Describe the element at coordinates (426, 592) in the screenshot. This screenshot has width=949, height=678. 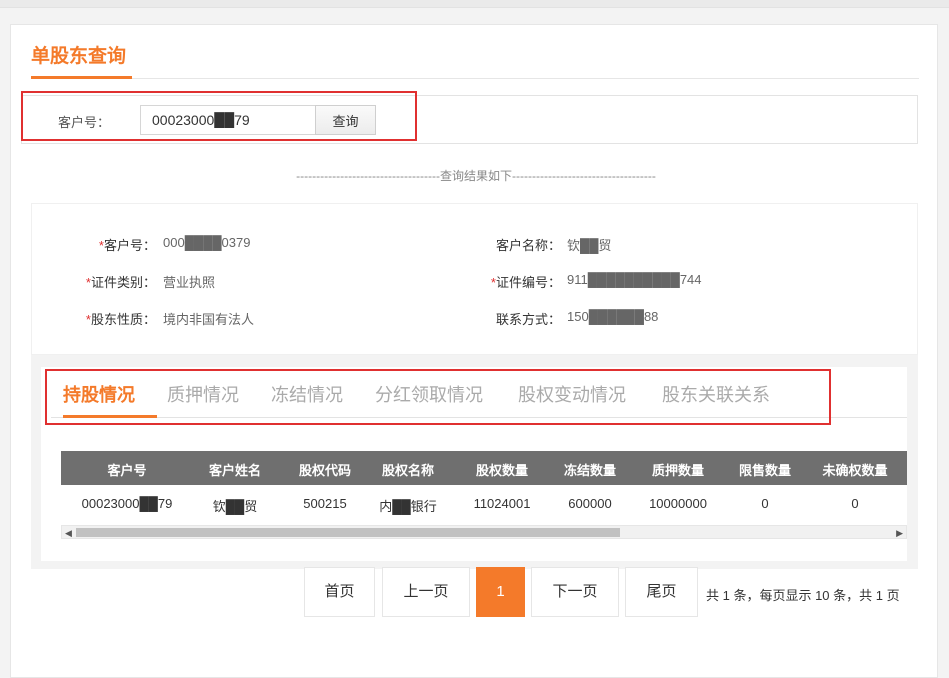
I see `prev-page-button: 上一页` at that location.